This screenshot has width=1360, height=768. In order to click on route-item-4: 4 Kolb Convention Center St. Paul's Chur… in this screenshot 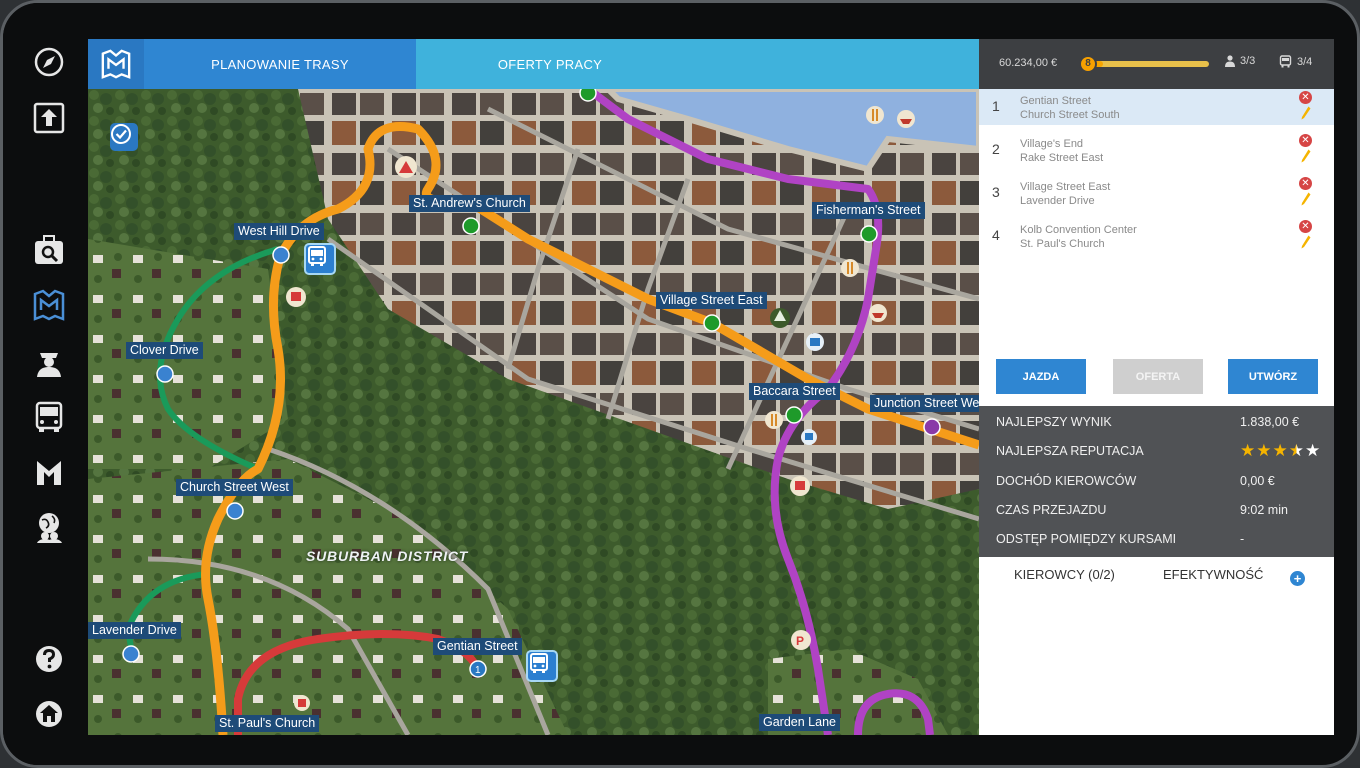, I will do `click(1156, 236)`.